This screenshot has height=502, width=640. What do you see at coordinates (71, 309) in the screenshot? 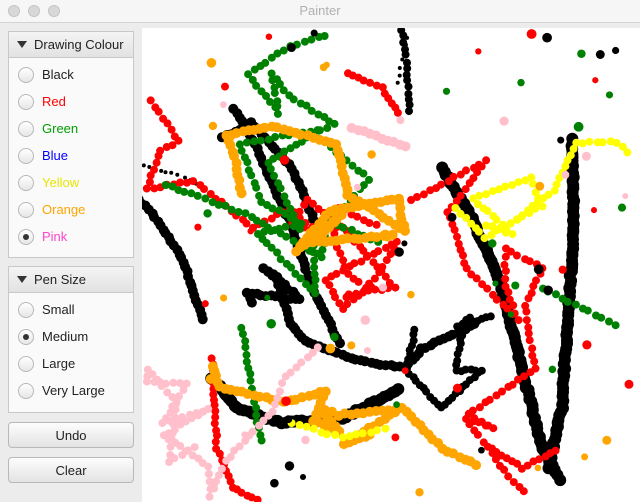
I see `size-option-small: Small` at bounding box center [71, 309].